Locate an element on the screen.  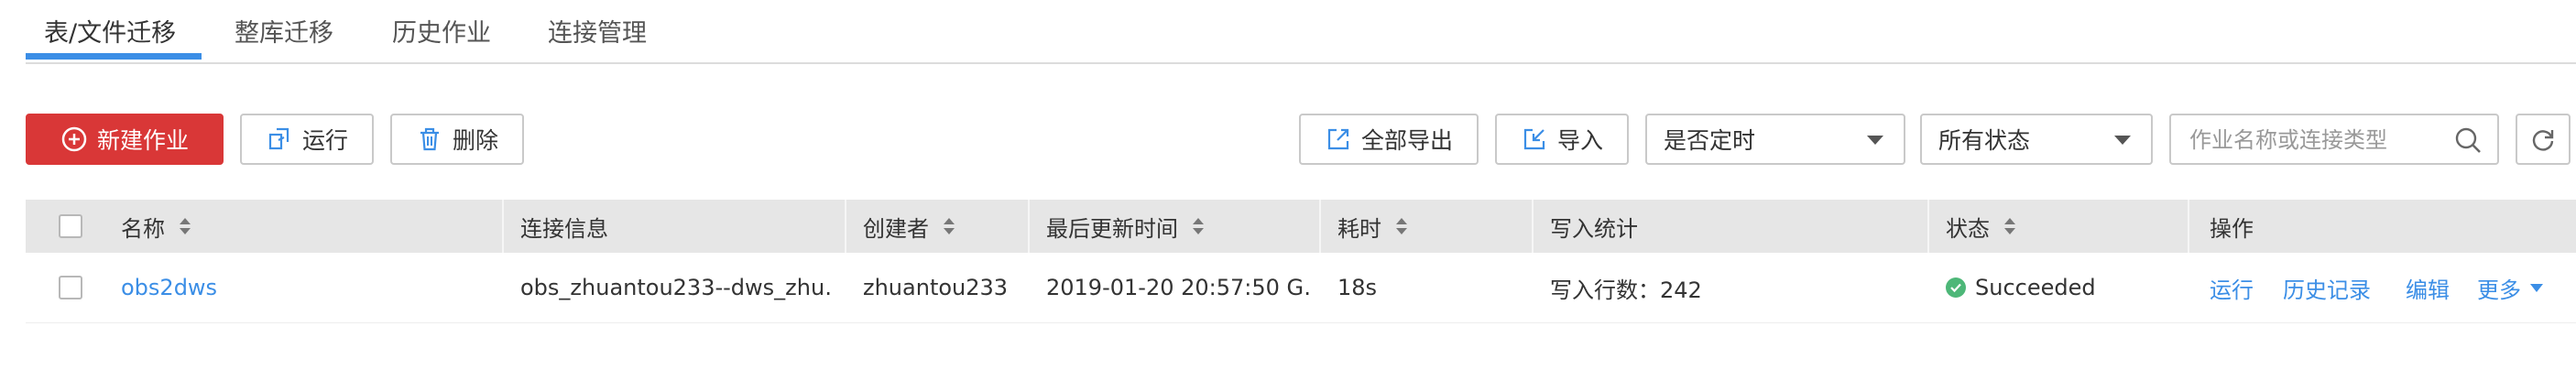
refresh-button is located at coordinates (2543, 139).